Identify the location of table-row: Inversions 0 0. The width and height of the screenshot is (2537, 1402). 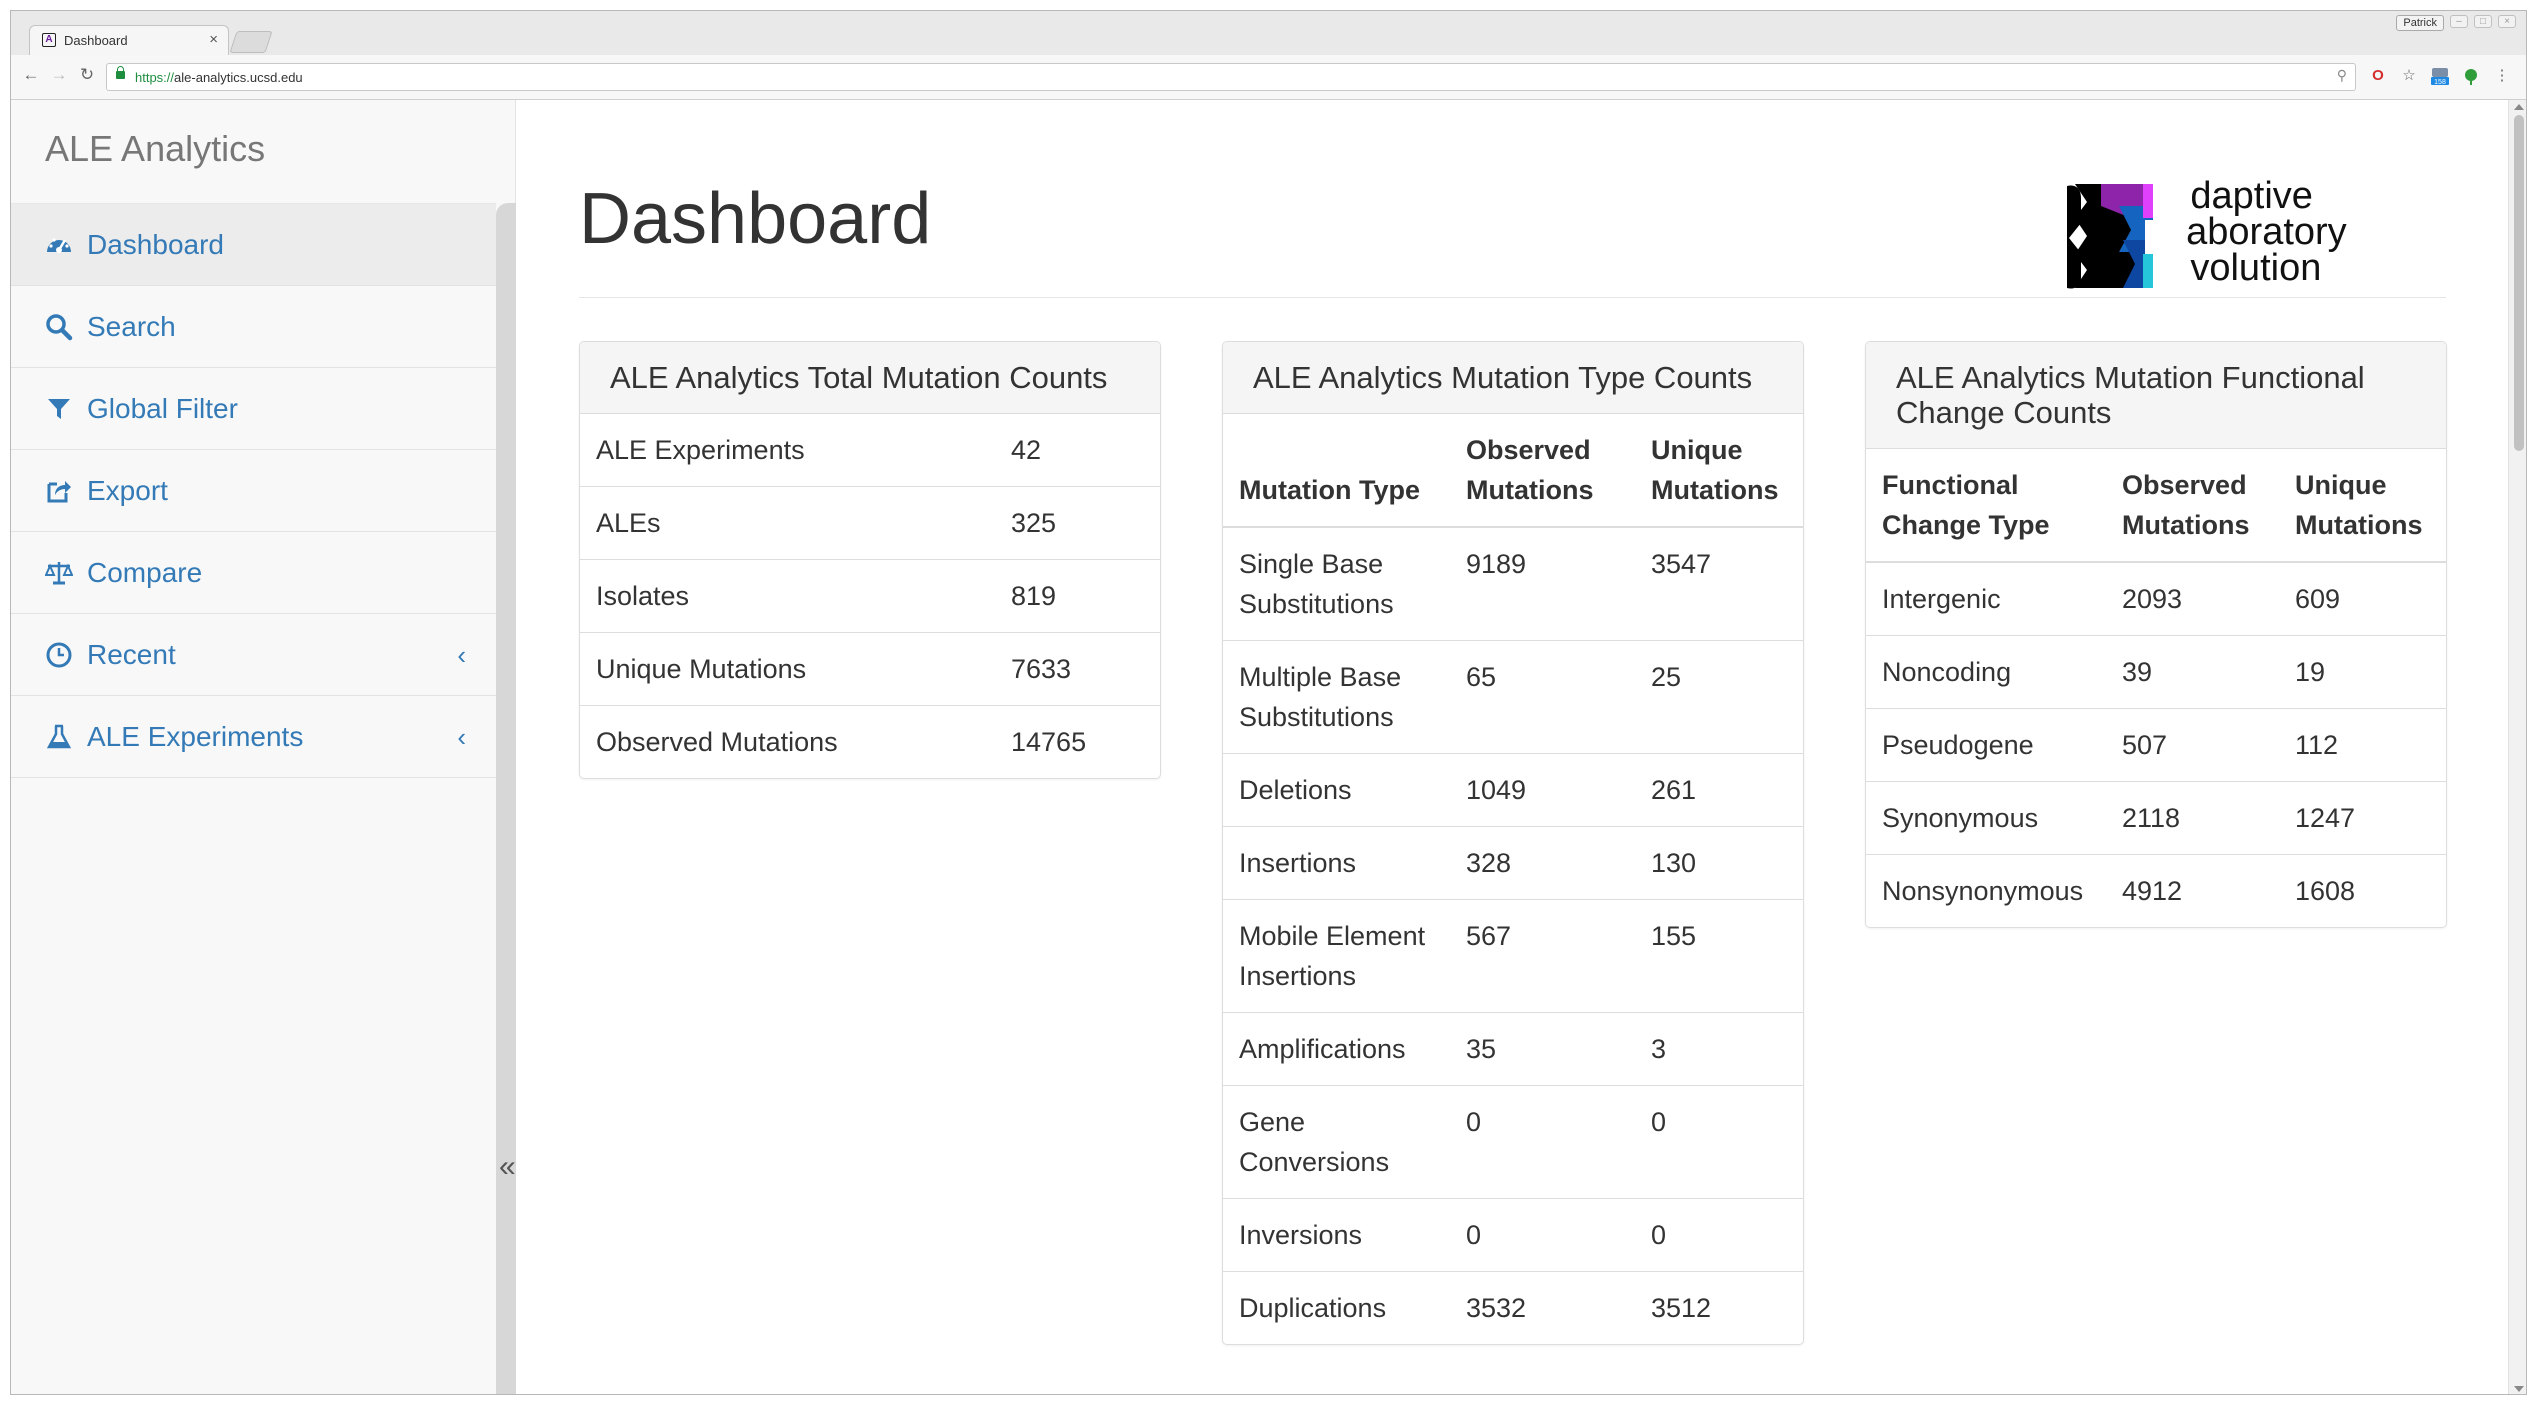
(1513, 1235).